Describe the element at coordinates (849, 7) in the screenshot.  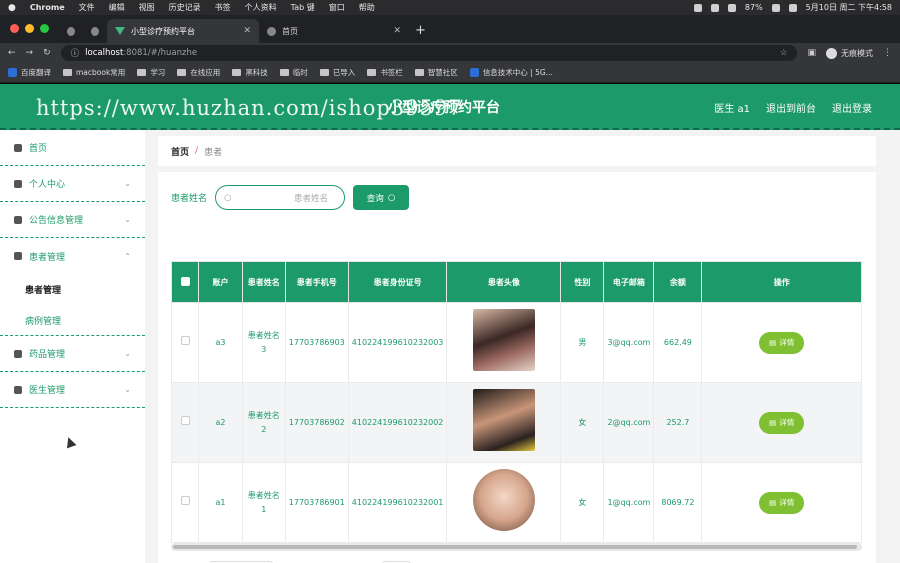
I see `menubar-datetime: 5月10日 周二 下午4:58` at that location.